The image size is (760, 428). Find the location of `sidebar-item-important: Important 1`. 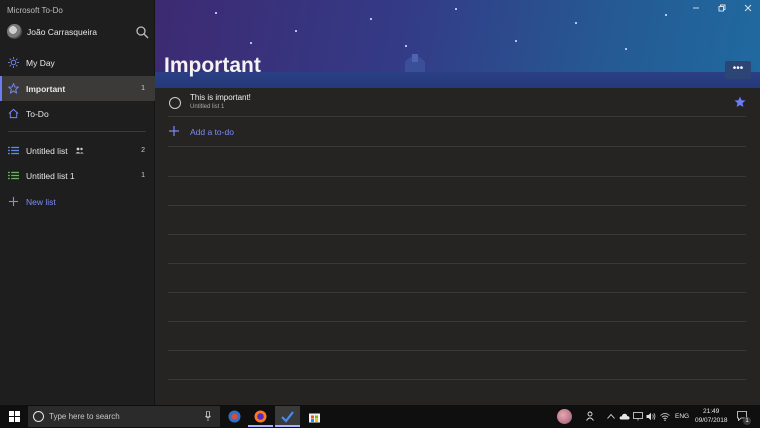

sidebar-item-important: Important 1 is located at coordinates (77, 88).